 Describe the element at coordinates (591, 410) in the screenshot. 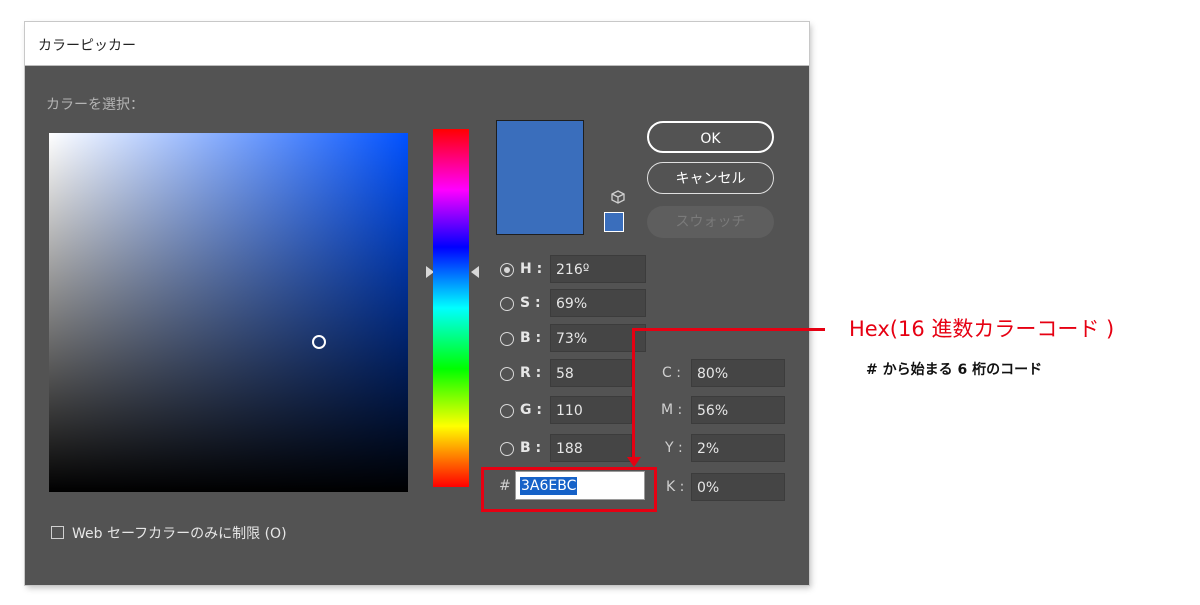

I see `input-g: 110` at that location.